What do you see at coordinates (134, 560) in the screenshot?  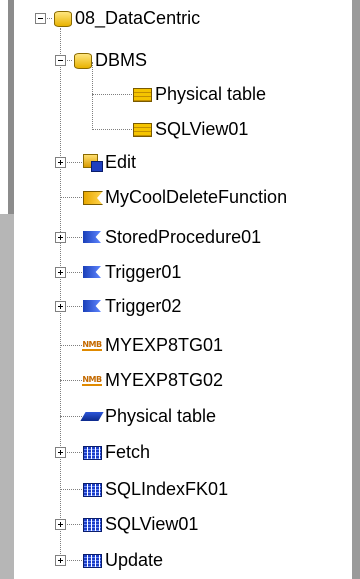 I see `tree-node-label: Update` at bounding box center [134, 560].